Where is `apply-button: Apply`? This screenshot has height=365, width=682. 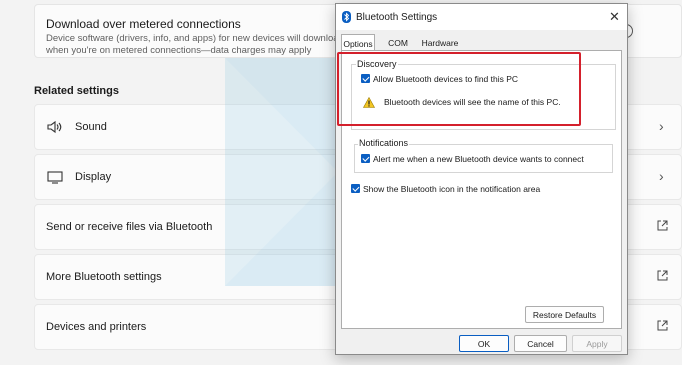 apply-button: Apply is located at coordinates (597, 343).